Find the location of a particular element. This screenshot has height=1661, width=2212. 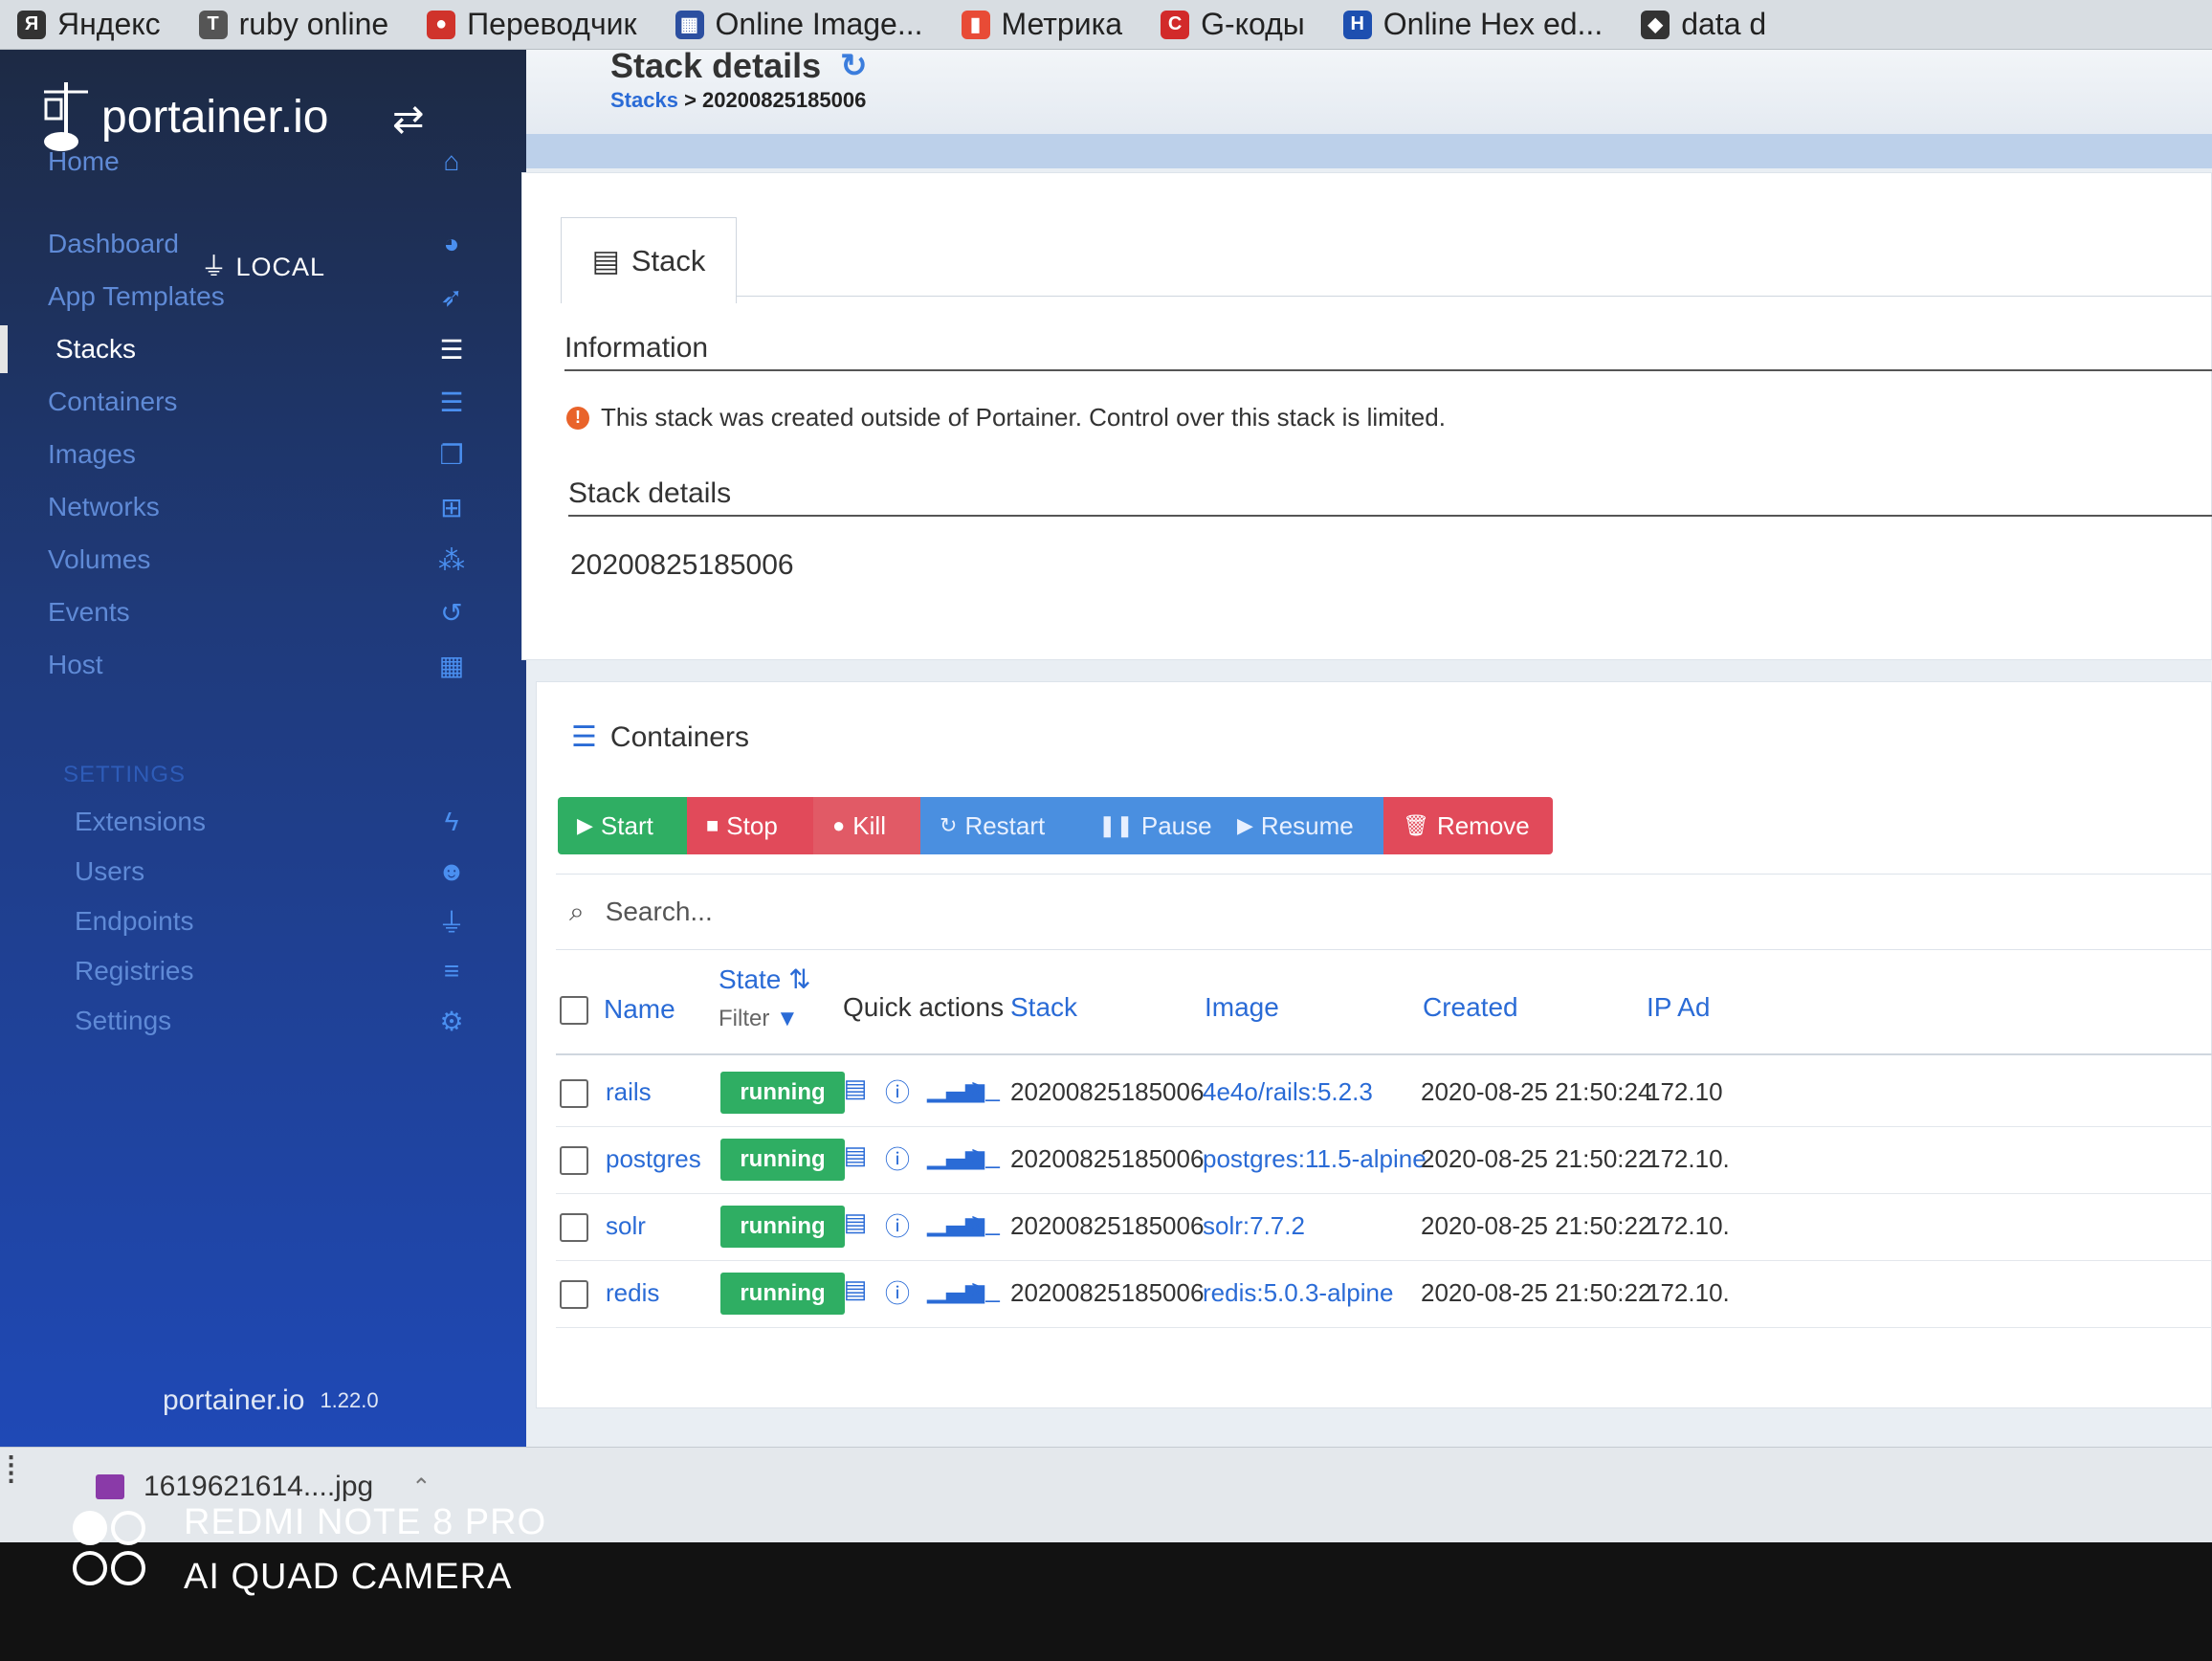

breadcrumb-current: 20200825185006 is located at coordinates (784, 100).